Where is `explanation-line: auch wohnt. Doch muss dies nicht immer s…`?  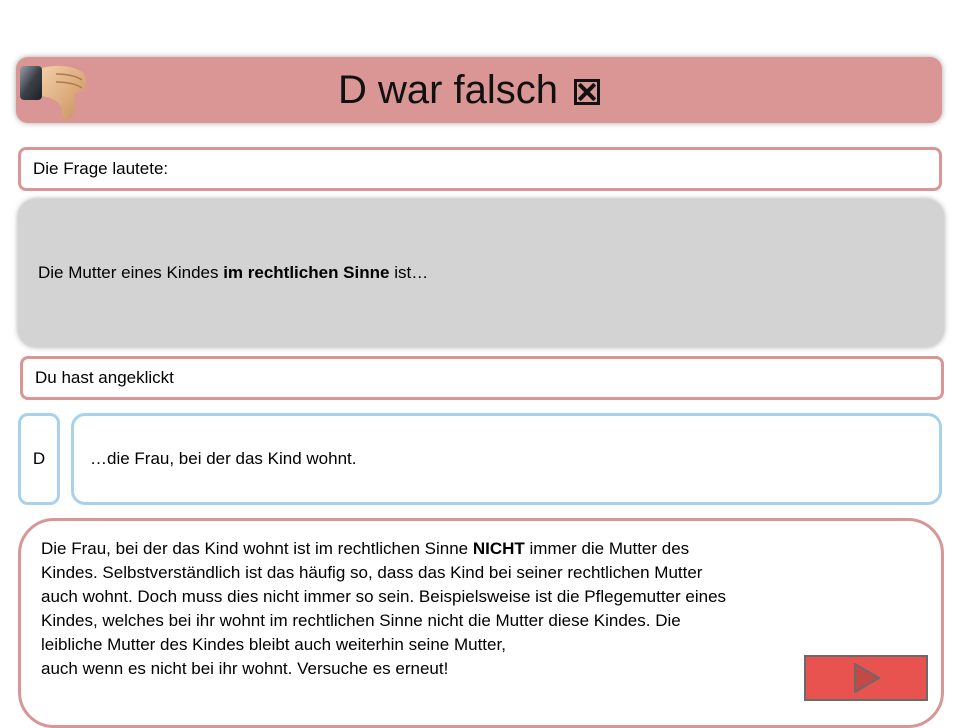
explanation-line: auch wohnt. Doch muss dies nicht immer s… is located at coordinates (384, 596).